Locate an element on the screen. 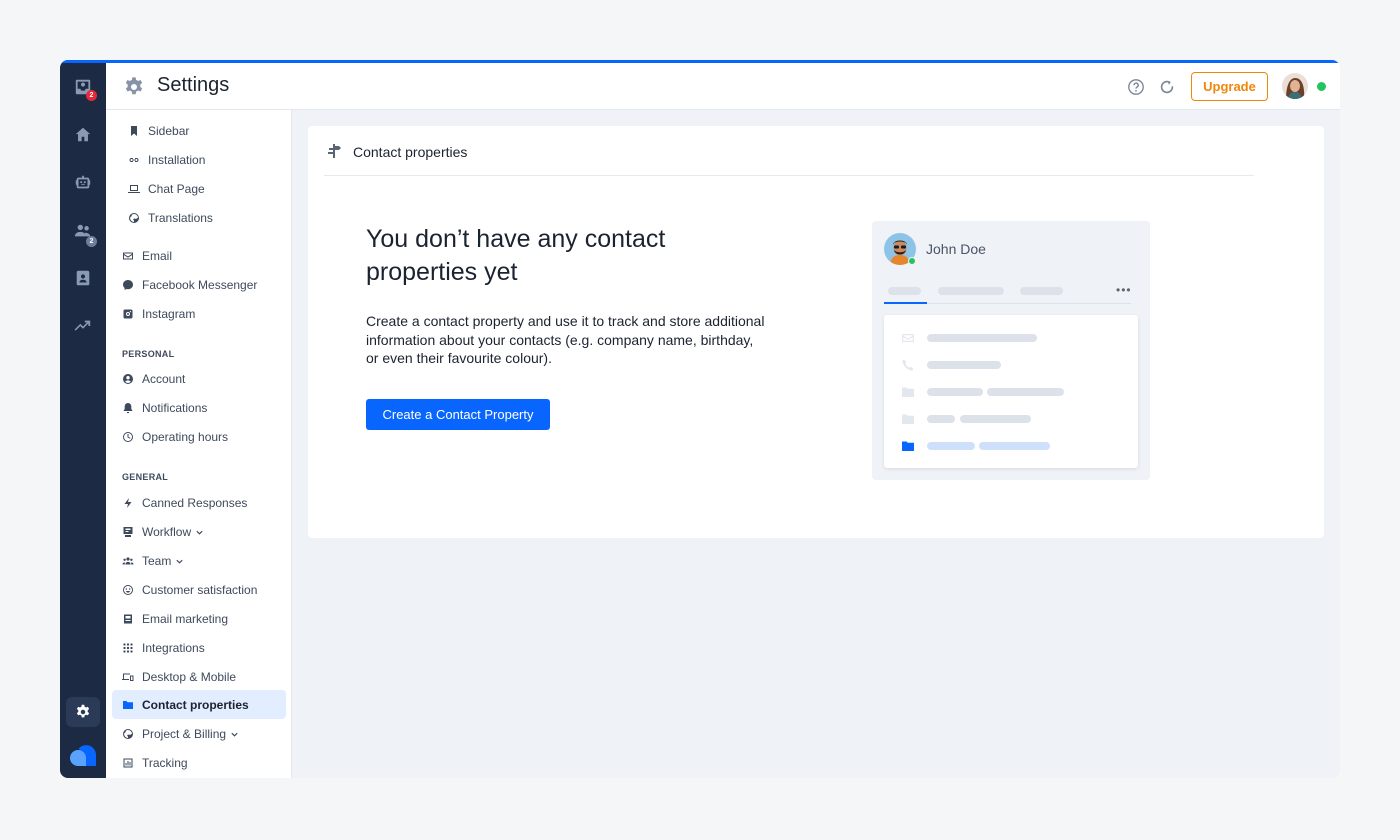 The width and height of the screenshot is (1400, 840). page-title: Settings is located at coordinates (193, 85).